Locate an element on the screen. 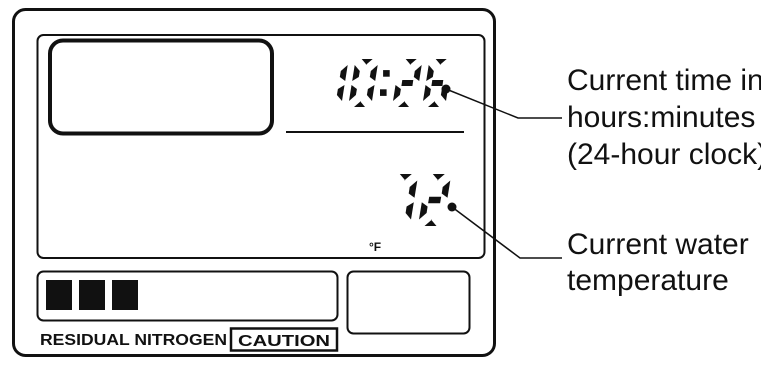 This screenshot has height=369, width=761. nitrogen-bars is located at coordinates (92, 295).